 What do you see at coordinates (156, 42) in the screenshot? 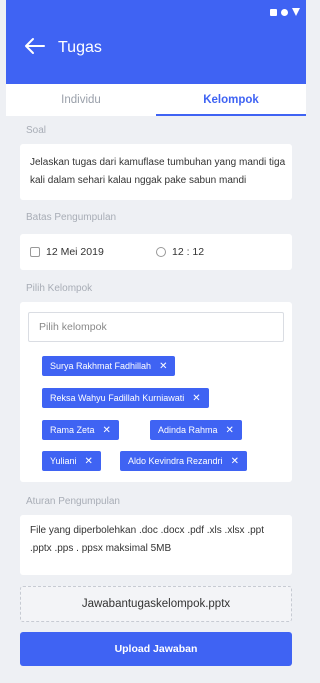
I see `app-bar: Tugas` at bounding box center [156, 42].